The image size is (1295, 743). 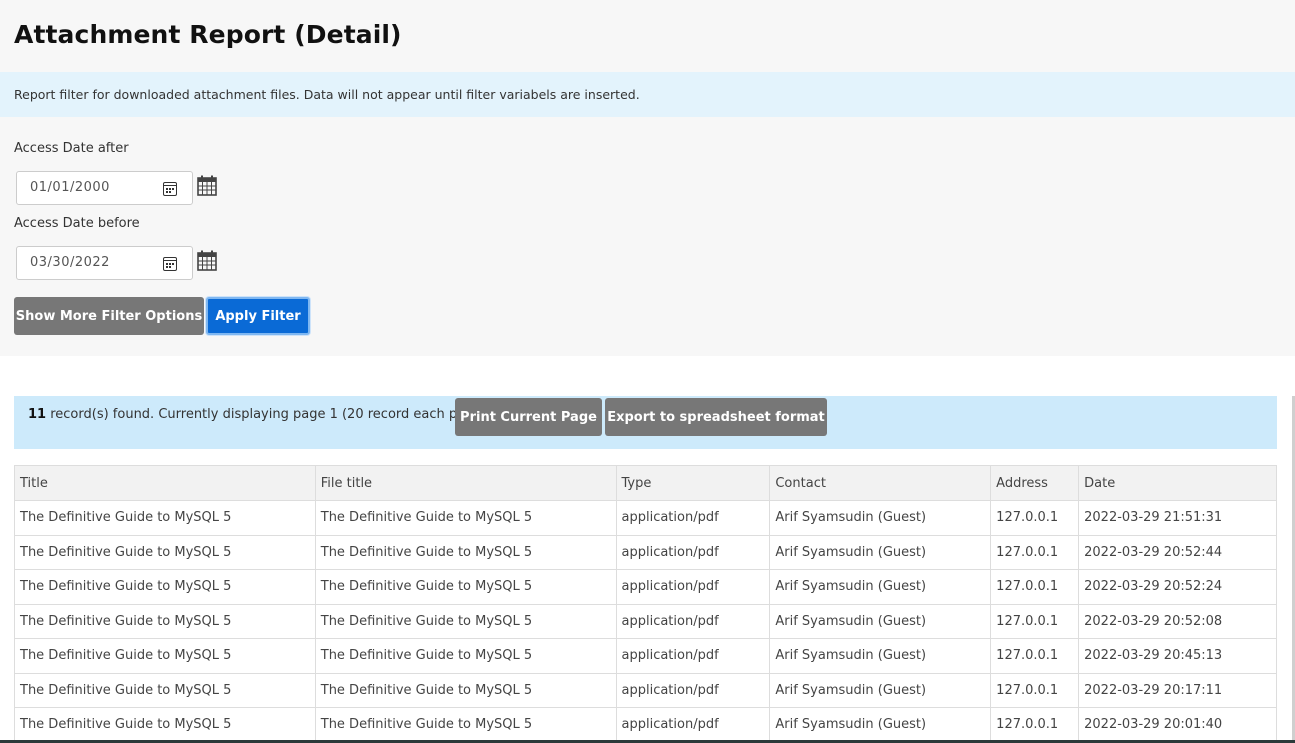 I want to click on access-date-after-input: 01/01/2000, so click(x=104, y=188).